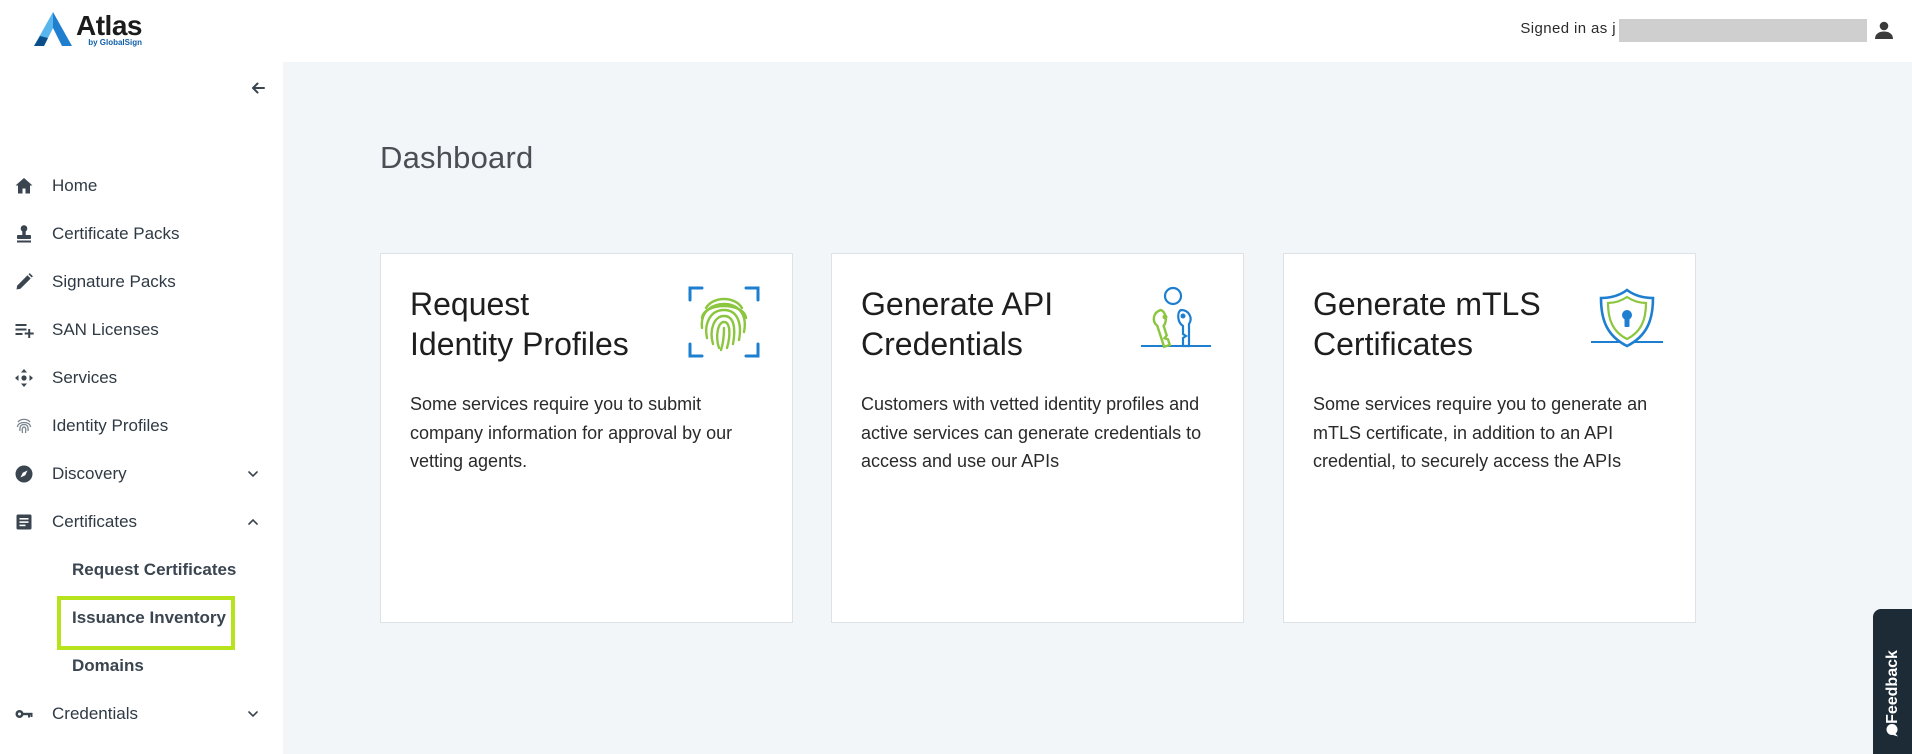  Describe the element at coordinates (24, 186) in the screenshot. I see `home-icon` at that location.